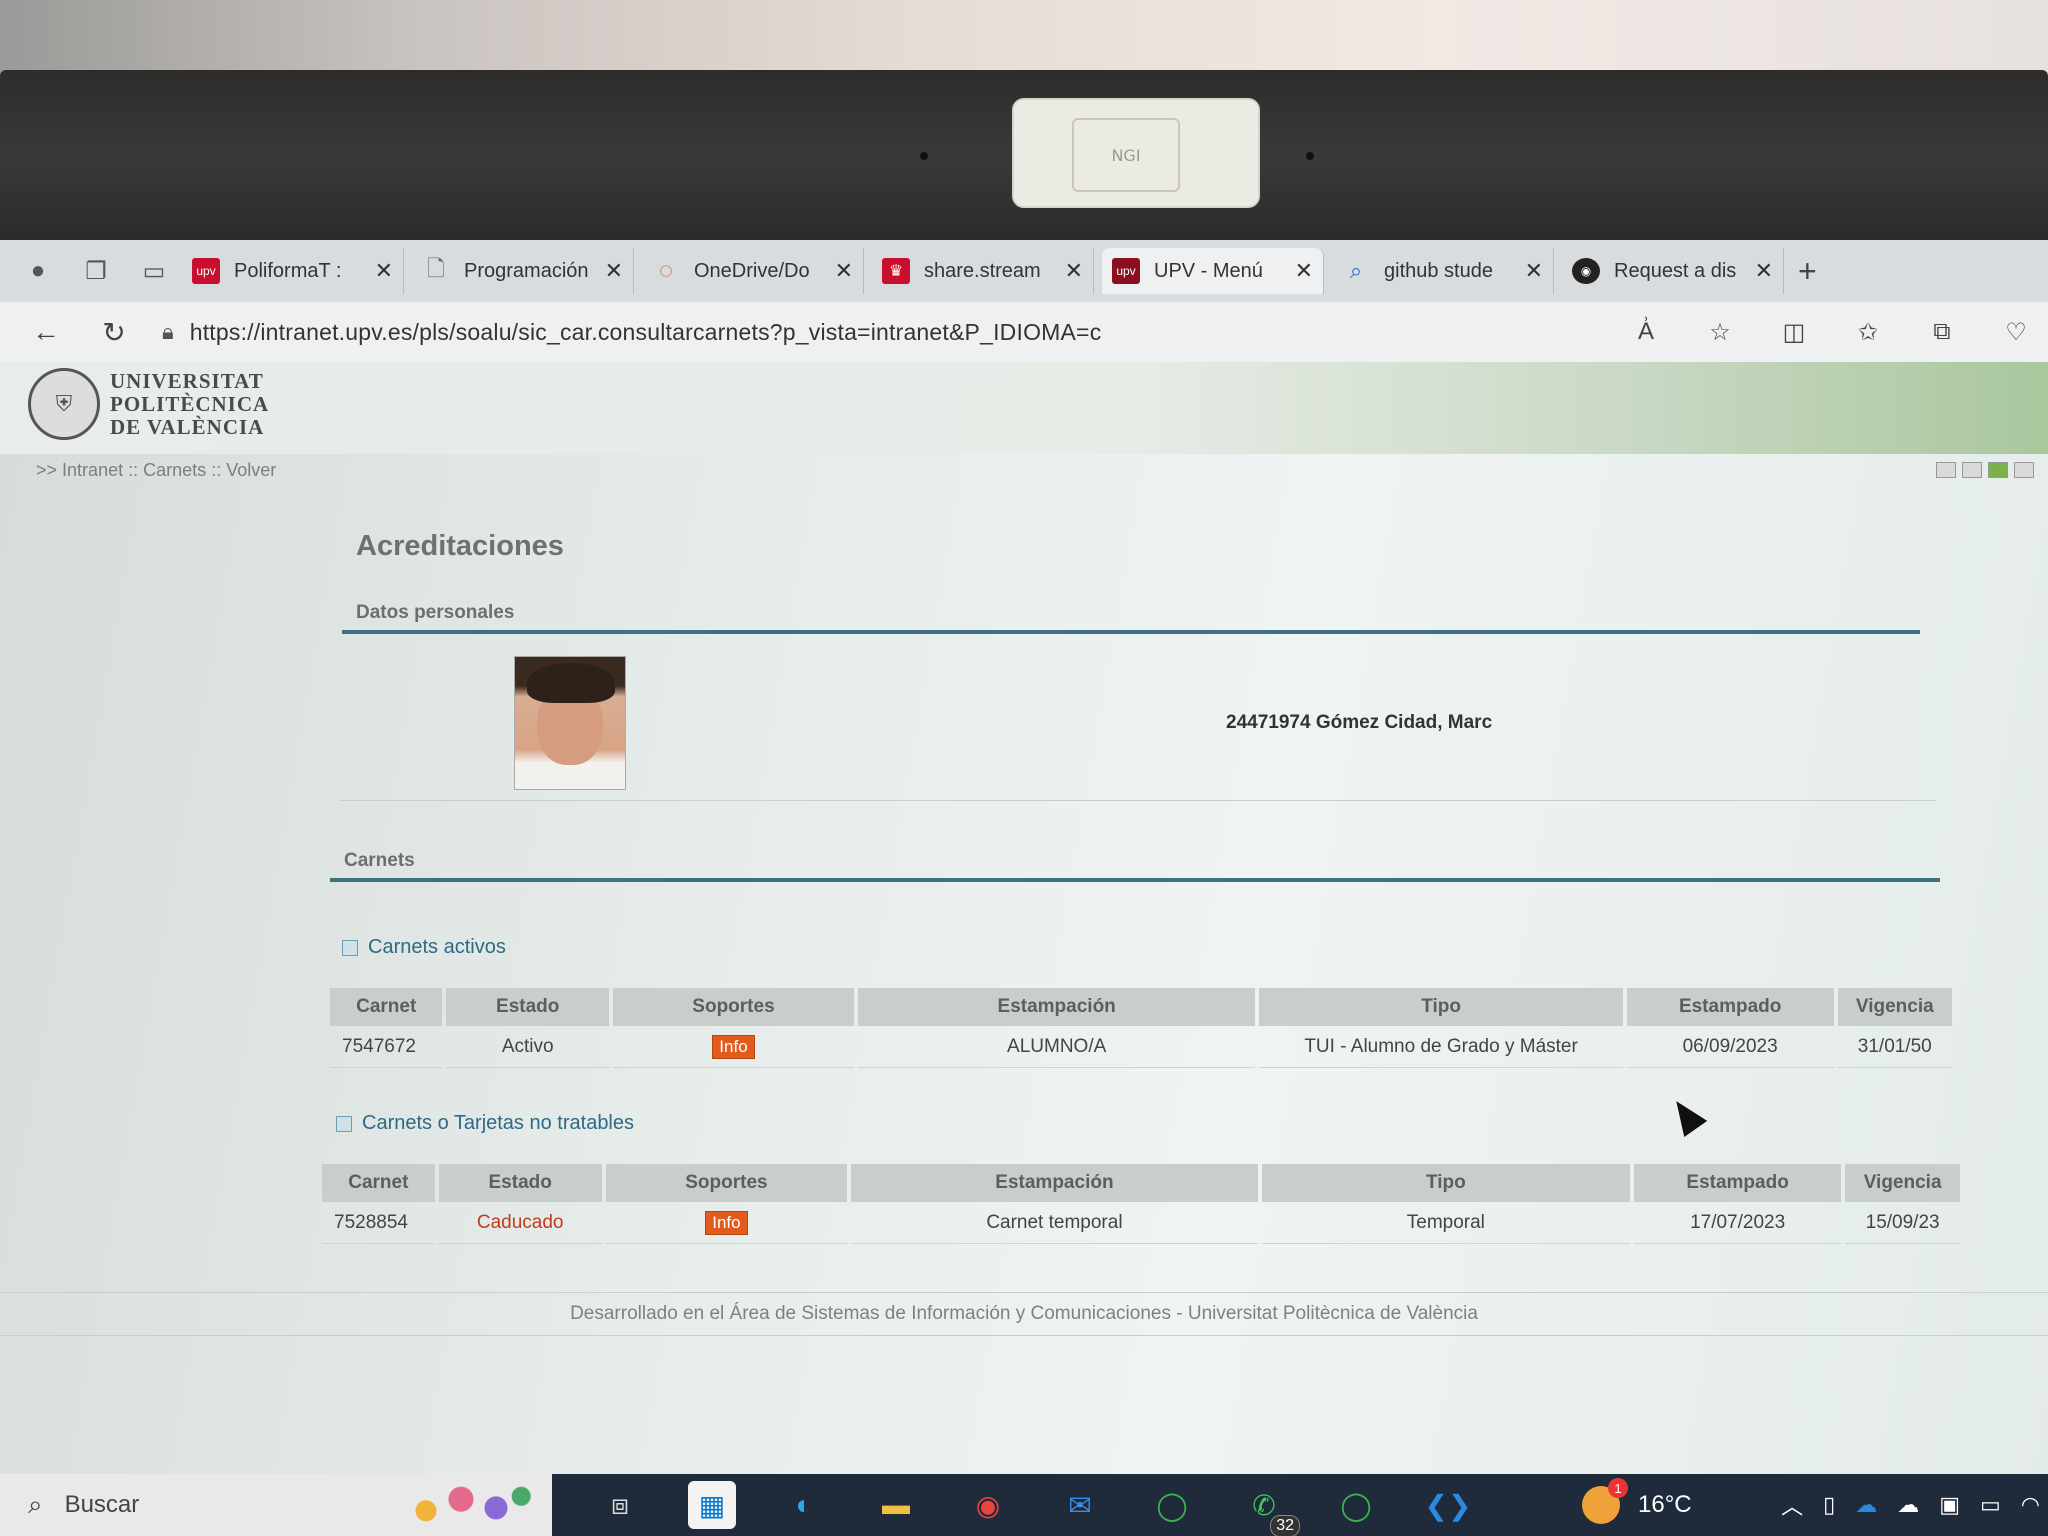 This screenshot has width=2048, height=1536. I want to click on col-estampado: Estampado, so click(1730, 1007).